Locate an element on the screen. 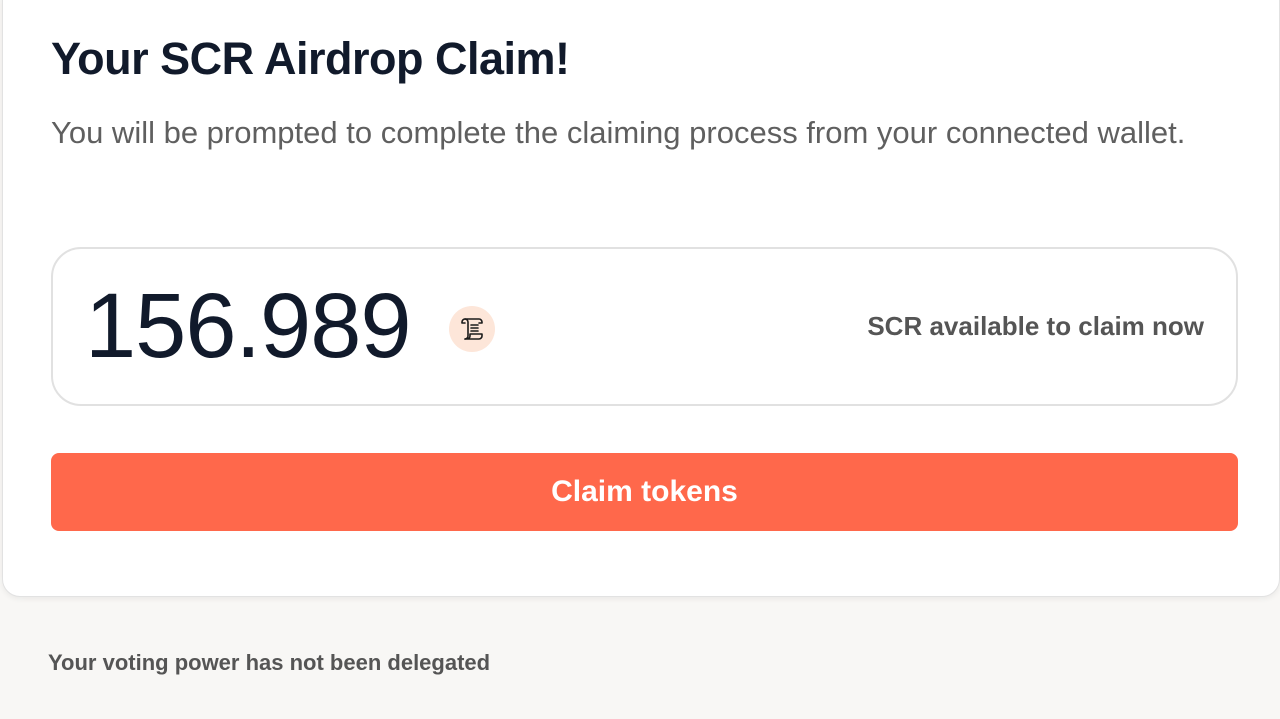 The image size is (1280, 719). amount-caption: SCR available to claim now is located at coordinates (1035, 326).